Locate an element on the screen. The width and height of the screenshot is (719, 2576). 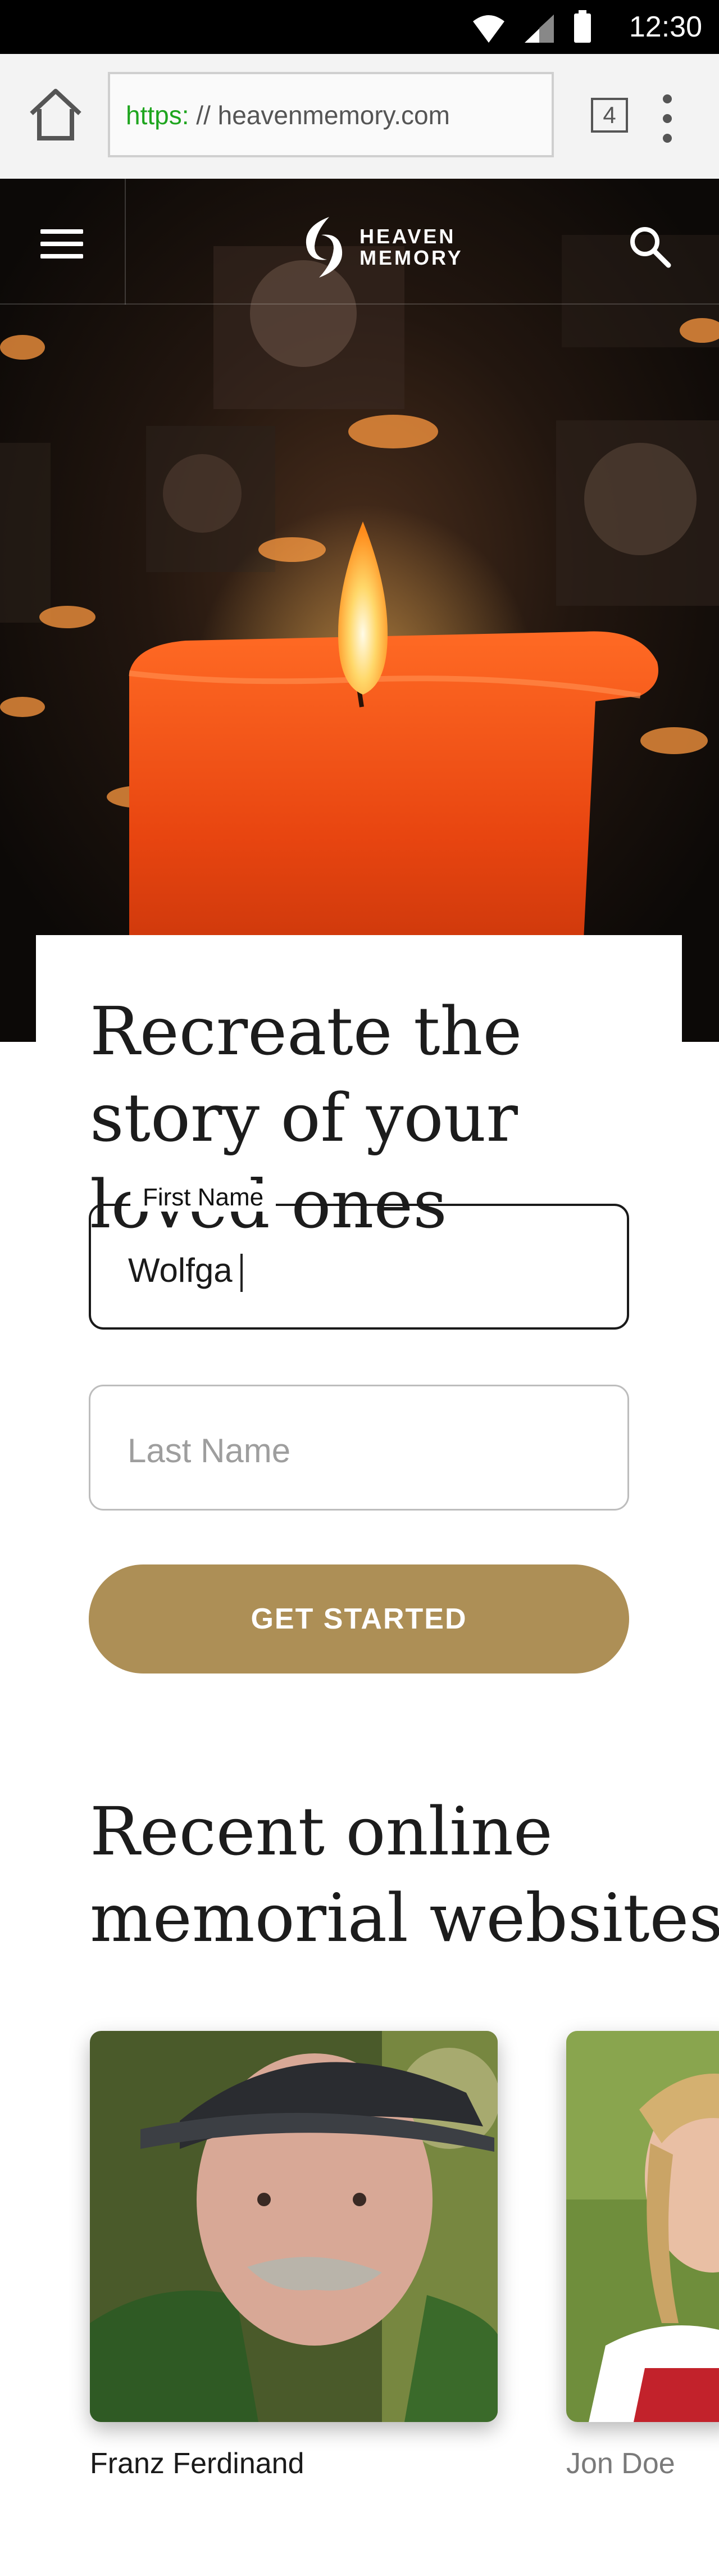
tabs-icon: 4 is located at coordinates (609, 115).